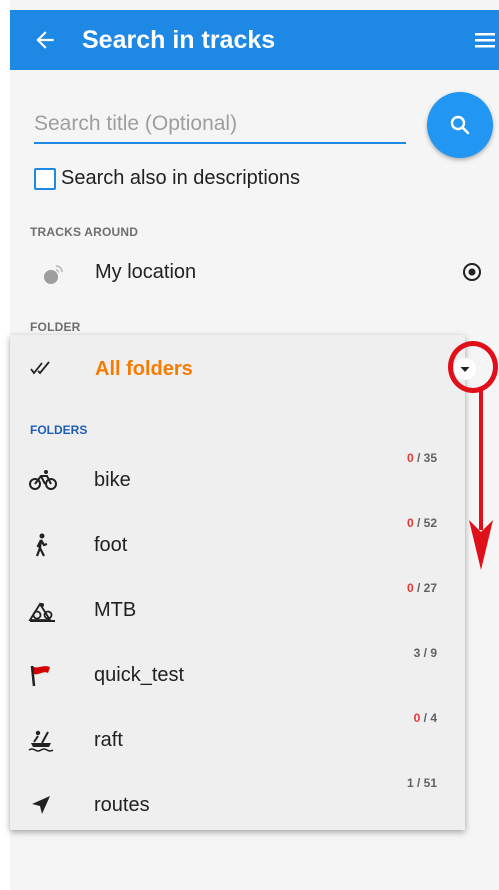  What do you see at coordinates (84, 232) in the screenshot?
I see `tracks-around-header: TRACKS AROUND` at bounding box center [84, 232].